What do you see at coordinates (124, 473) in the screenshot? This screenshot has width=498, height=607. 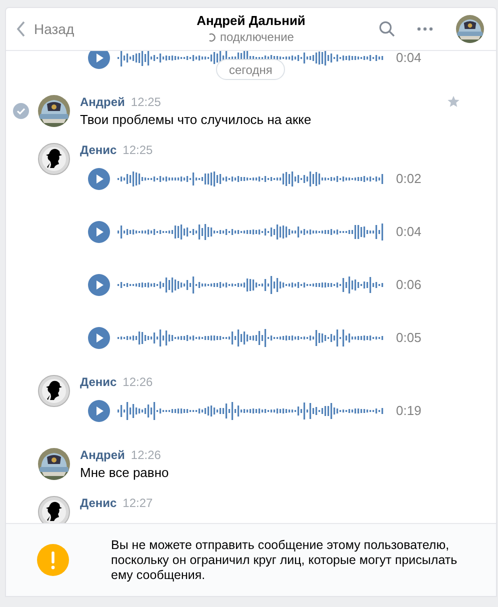 I see `message-text: Мне все равно` at bounding box center [124, 473].